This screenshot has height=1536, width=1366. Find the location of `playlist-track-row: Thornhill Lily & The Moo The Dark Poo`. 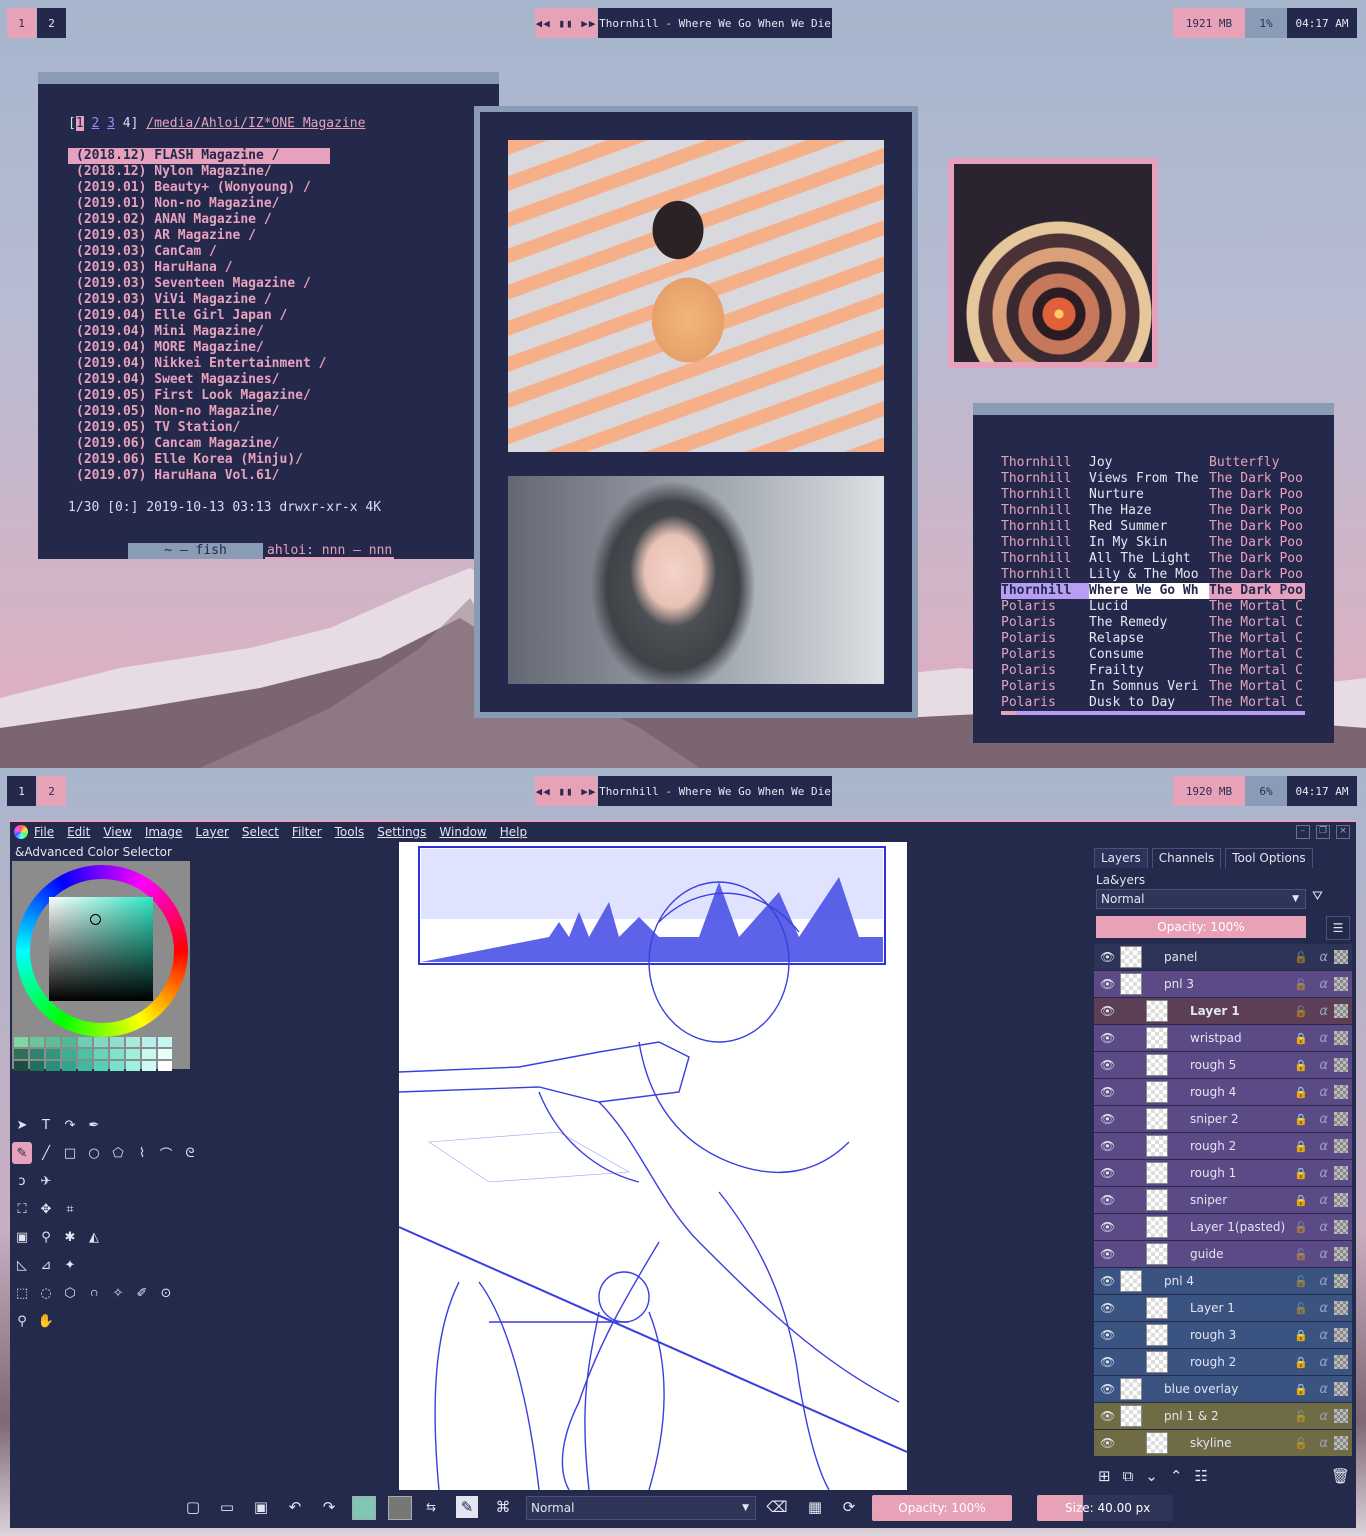

playlist-track-row: Thornhill Lily & The Moo The Dark Poo is located at coordinates (1153, 575).